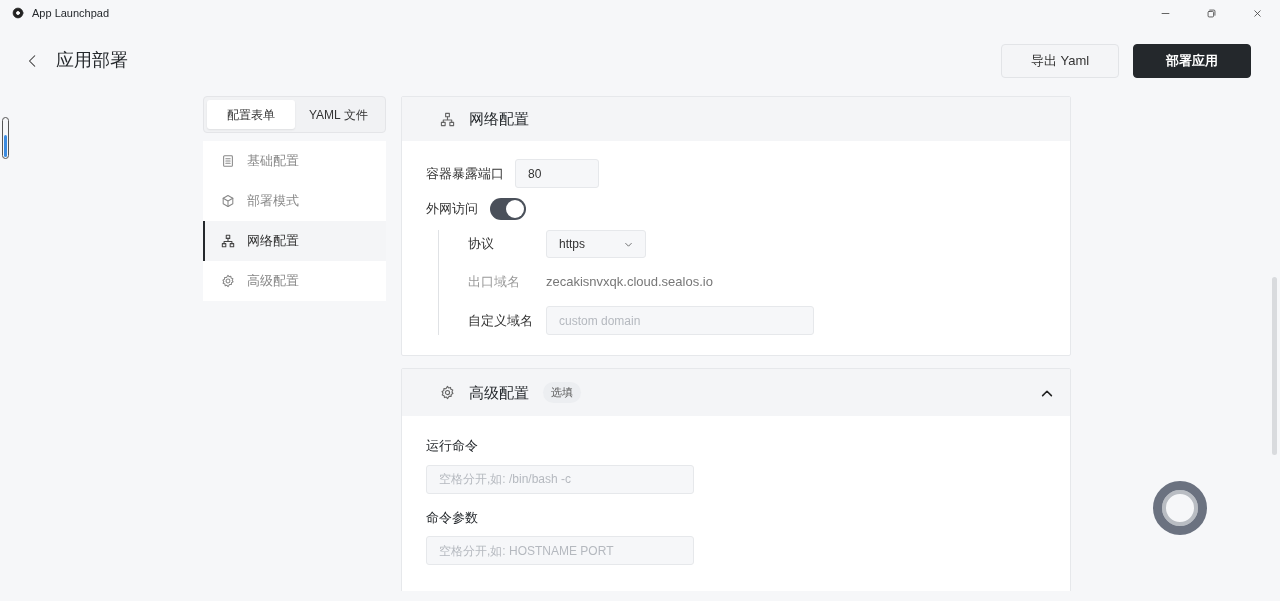 Image resolution: width=1280 pixels, height=601 pixels. I want to click on restore-icon, so click(1211, 13).